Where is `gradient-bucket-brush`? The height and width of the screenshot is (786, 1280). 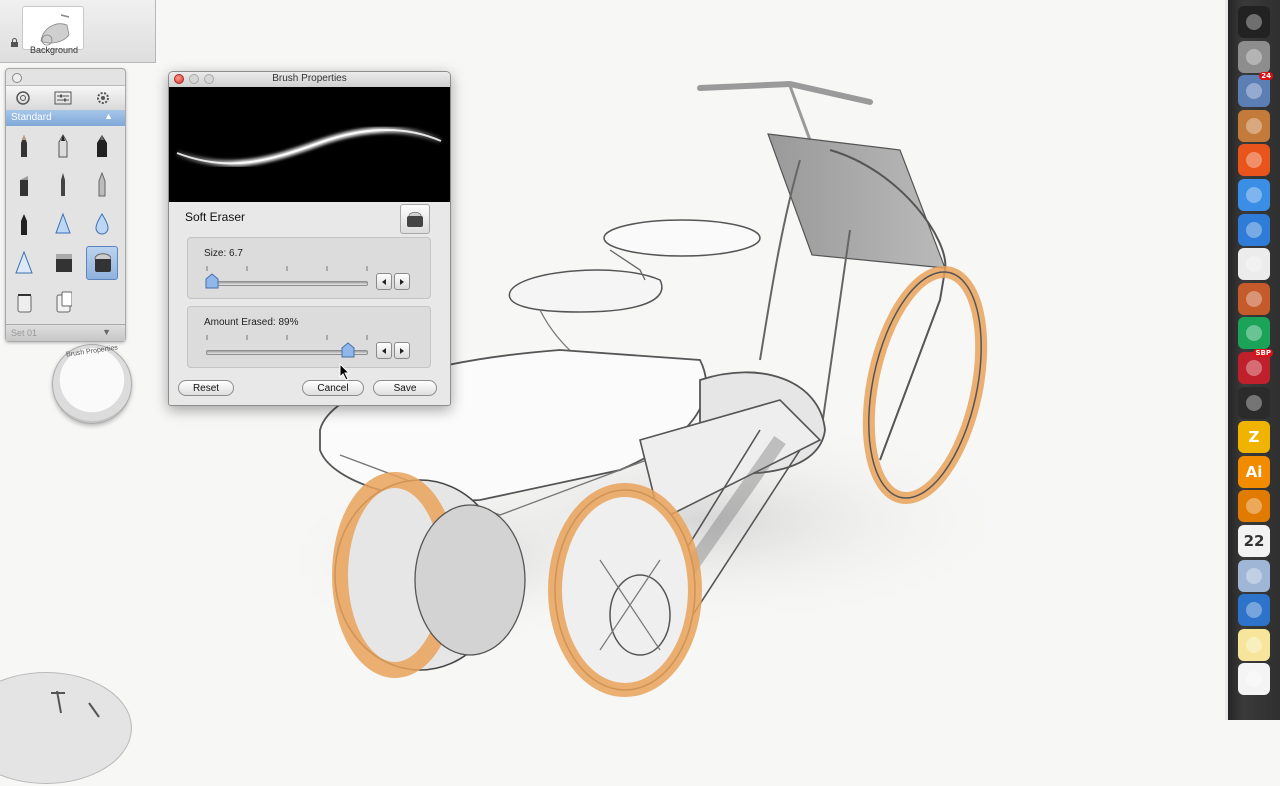 gradient-bucket-brush is located at coordinates (63, 302).